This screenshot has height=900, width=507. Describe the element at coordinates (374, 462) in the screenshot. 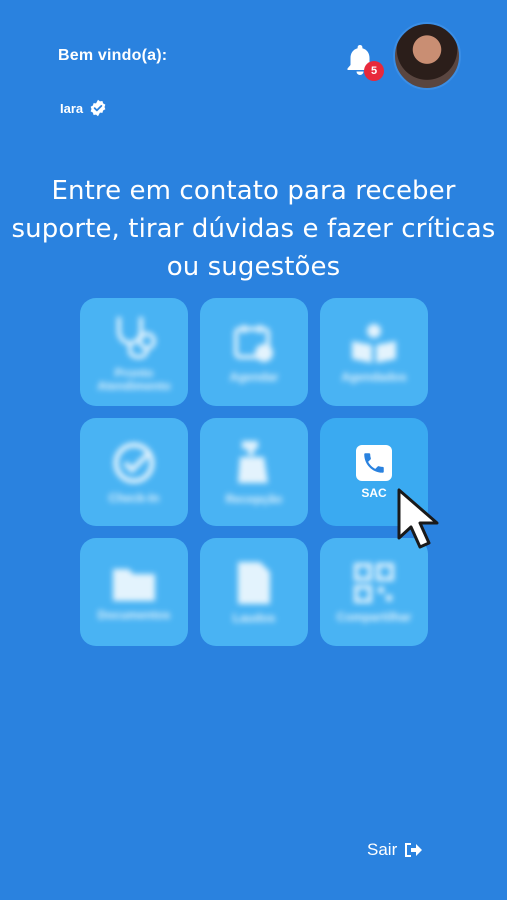

I see `phone-icon` at that location.